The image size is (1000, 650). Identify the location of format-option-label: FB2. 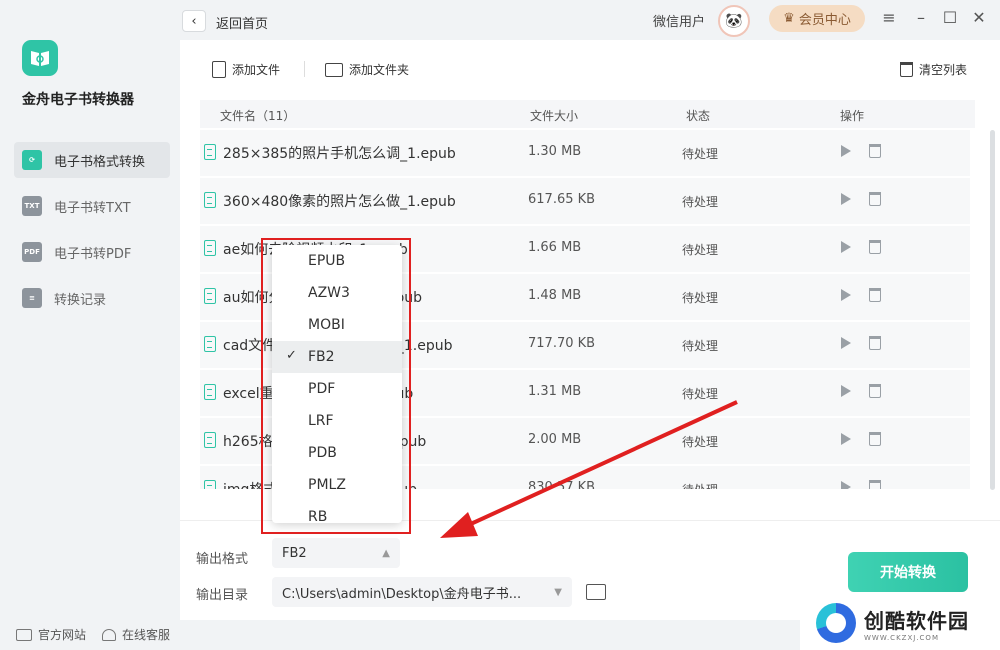
(321, 357).